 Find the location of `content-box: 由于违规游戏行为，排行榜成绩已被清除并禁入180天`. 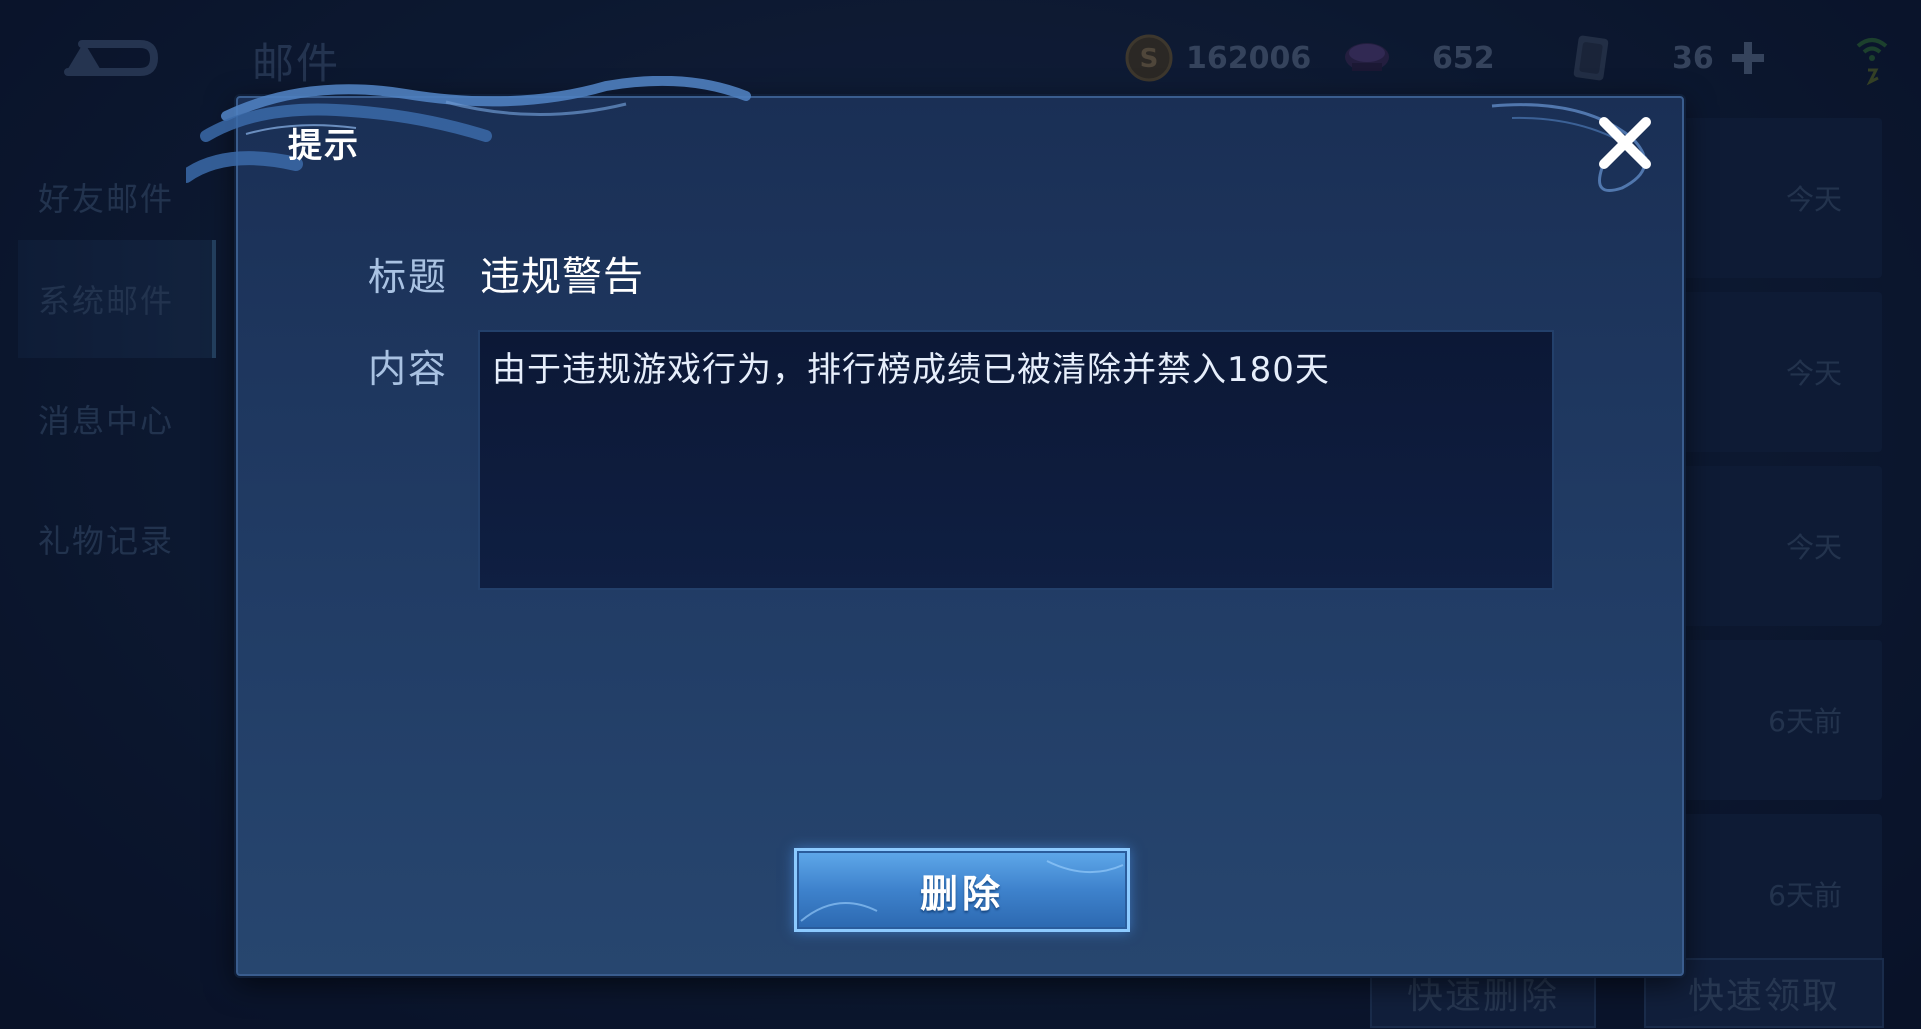

content-box: 由于违规游戏行为，排行榜成绩已被清除并禁入180天 is located at coordinates (1016, 460).